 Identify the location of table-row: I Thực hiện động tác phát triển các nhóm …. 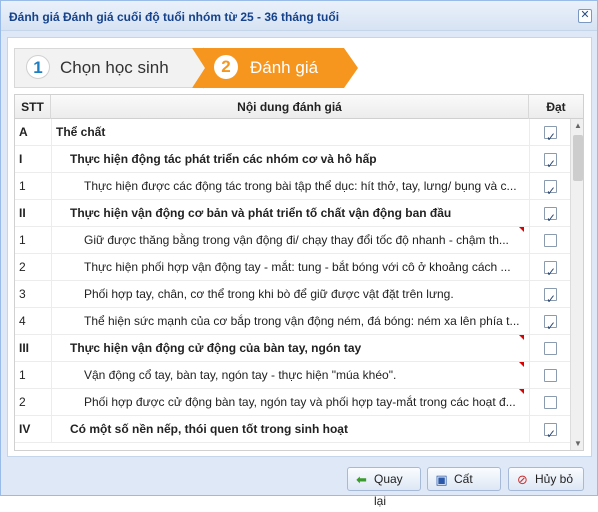
(292, 159).